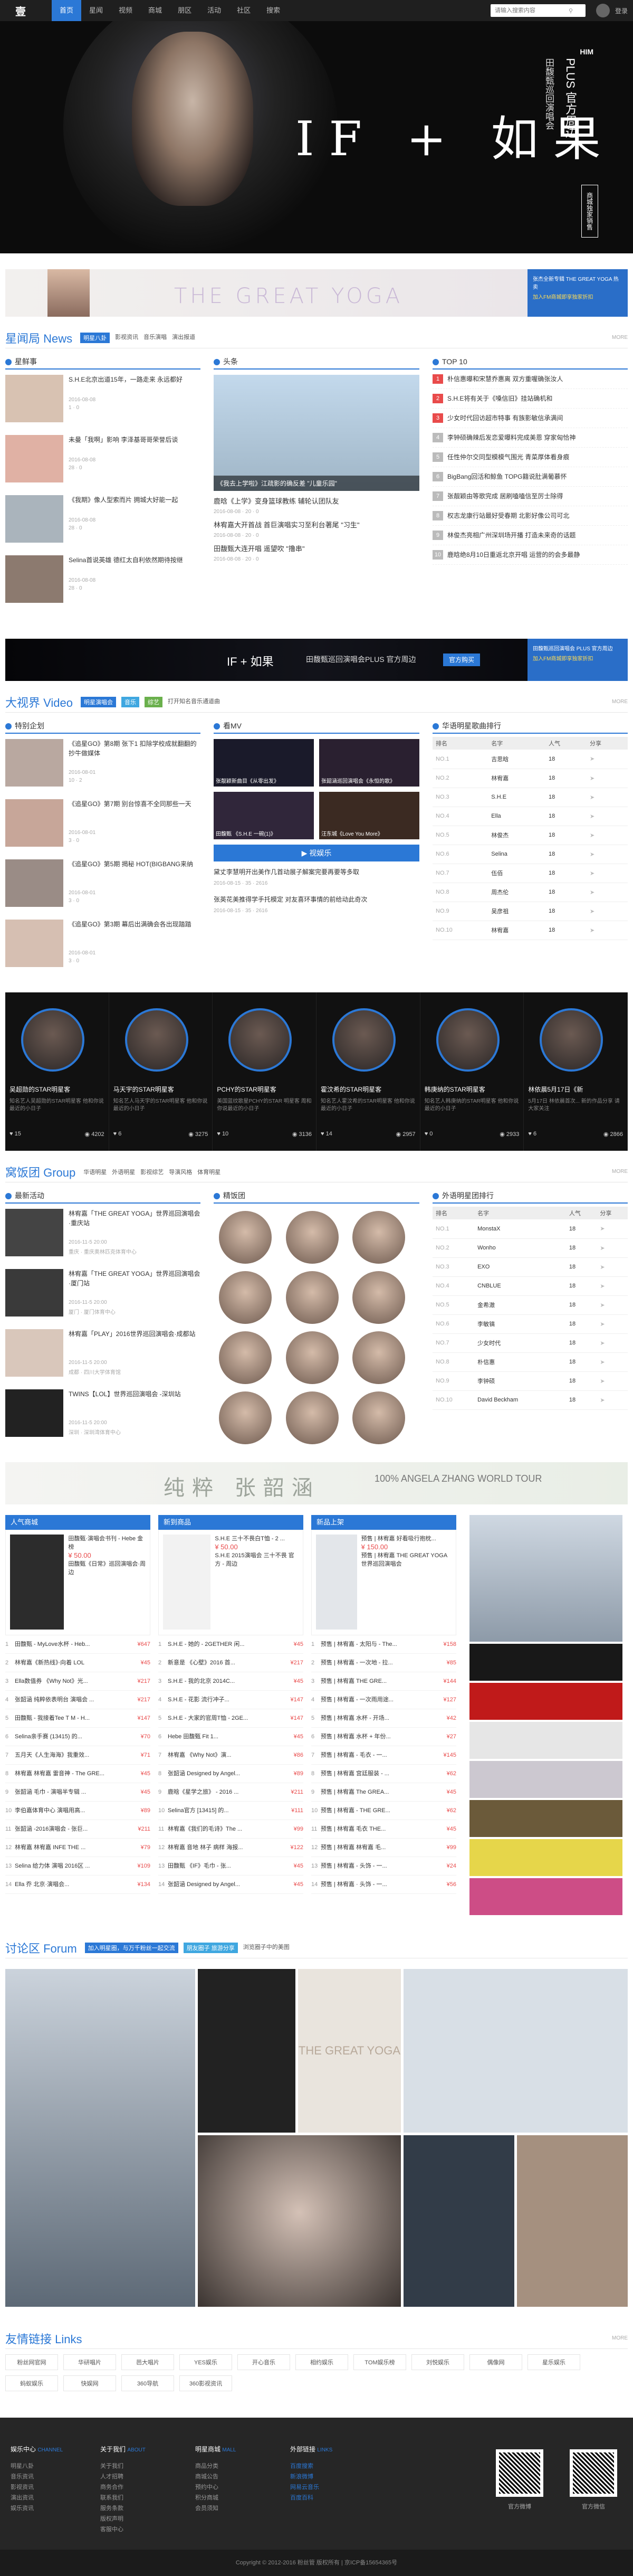 The height and width of the screenshot is (2576, 633). Describe the element at coordinates (530, 854) in the screenshot. I see `table-row: NO.6 Selina 18 ➤` at that location.